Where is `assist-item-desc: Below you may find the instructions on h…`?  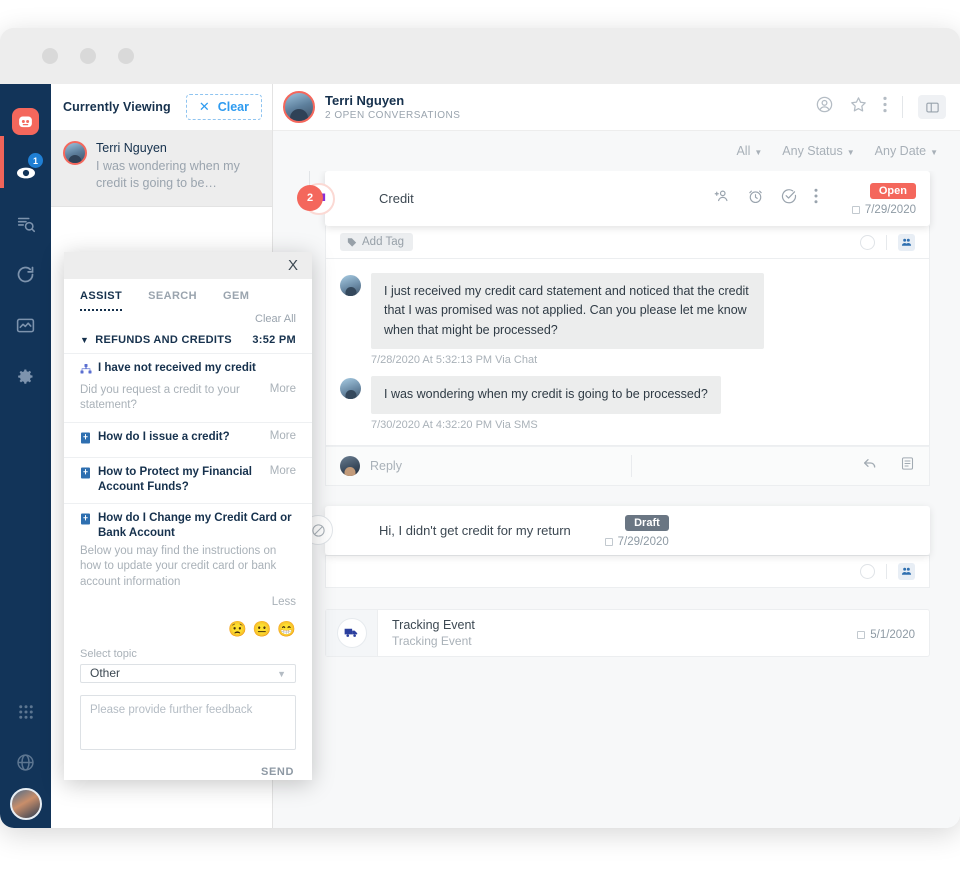
assist-item-desc: Below you may find the instructions on h… is located at coordinates (178, 566).